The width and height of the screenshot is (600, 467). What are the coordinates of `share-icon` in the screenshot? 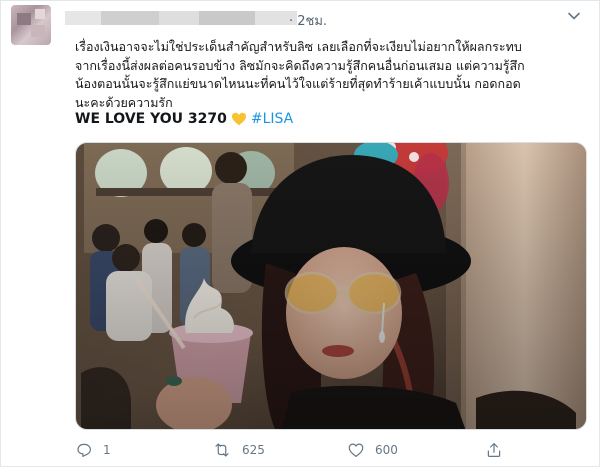 It's located at (494, 450).